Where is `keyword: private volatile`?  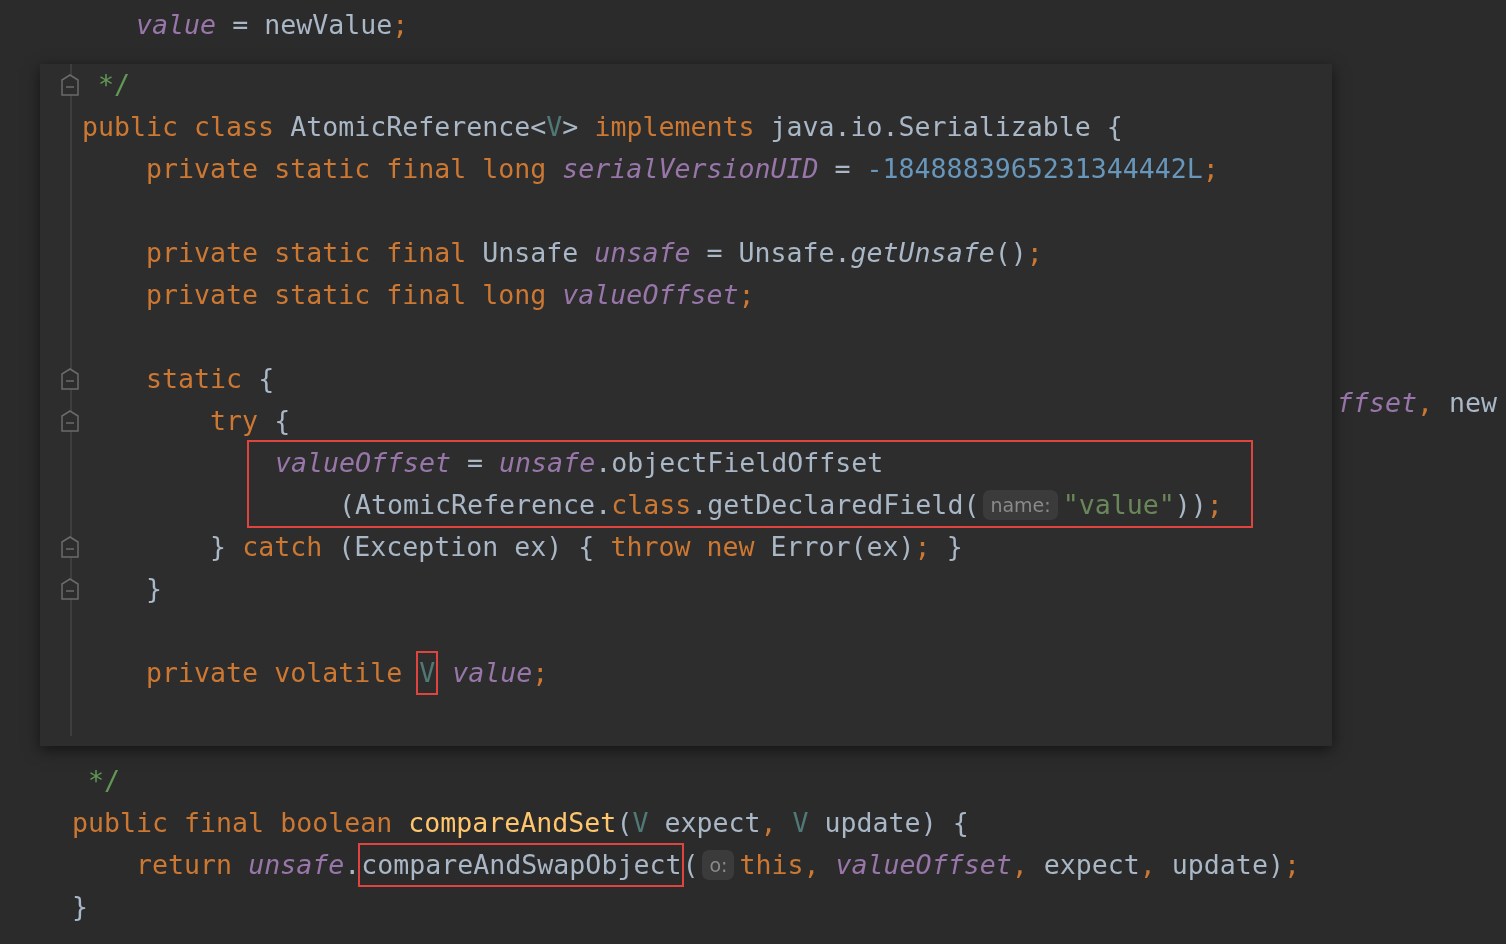 keyword: private volatile is located at coordinates (275, 673).